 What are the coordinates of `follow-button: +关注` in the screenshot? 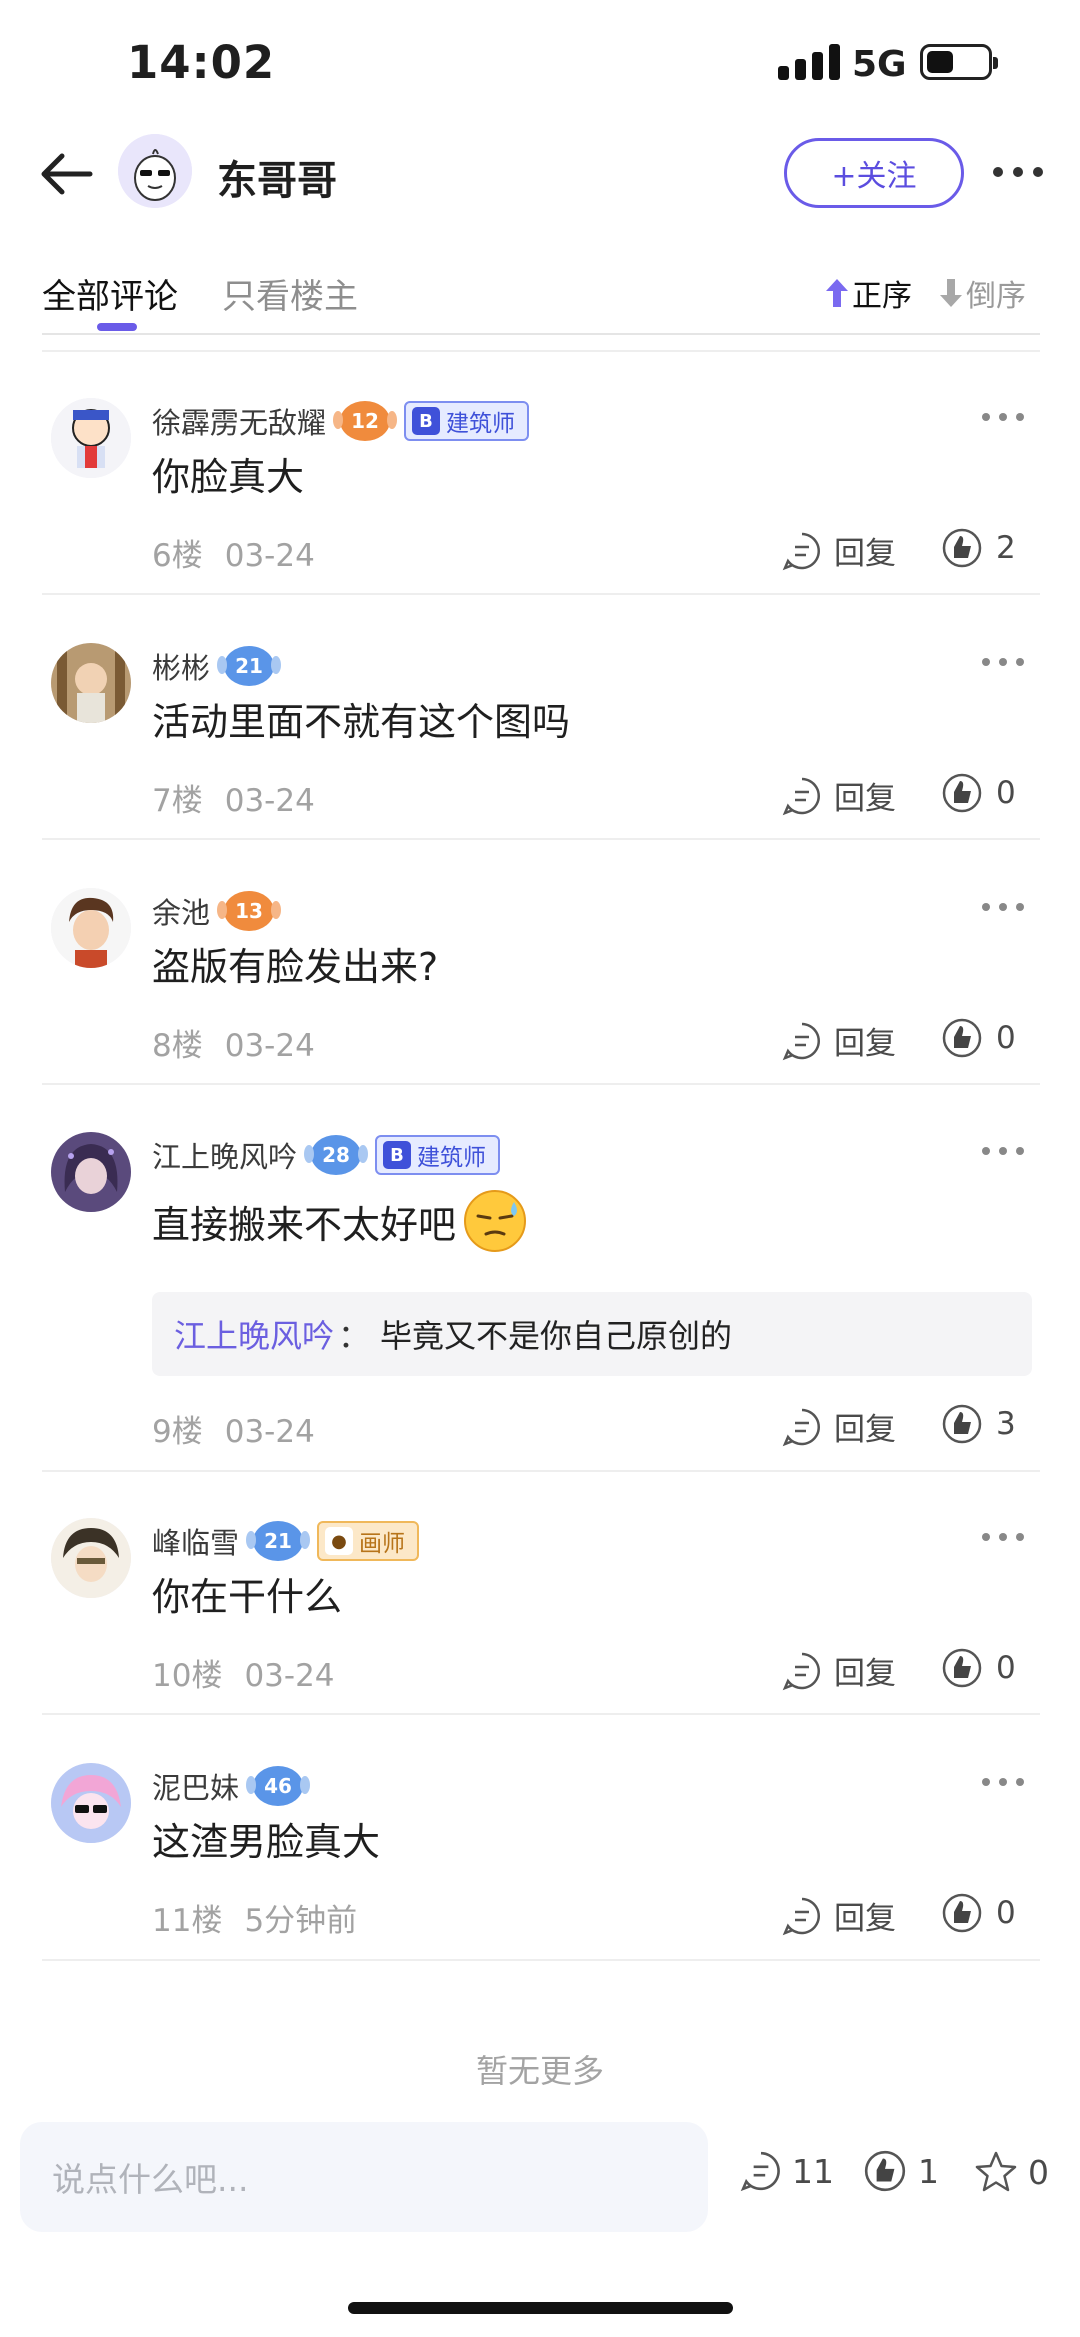 It's located at (874, 173).